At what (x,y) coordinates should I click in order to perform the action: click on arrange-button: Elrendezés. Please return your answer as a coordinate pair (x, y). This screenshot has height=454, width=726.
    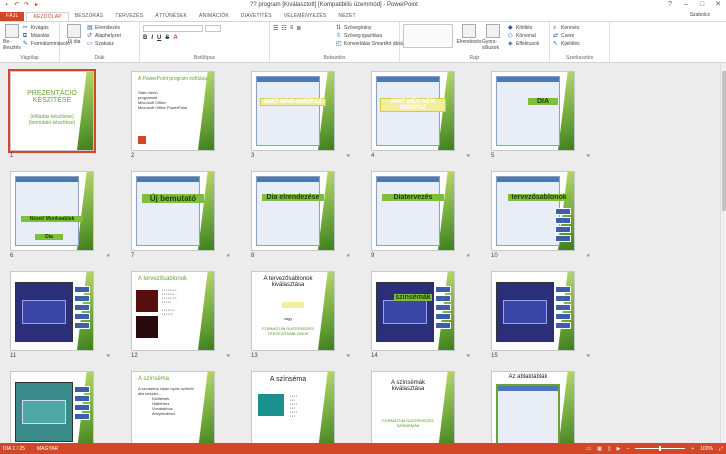
    Looking at the image, I should click on (469, 37).